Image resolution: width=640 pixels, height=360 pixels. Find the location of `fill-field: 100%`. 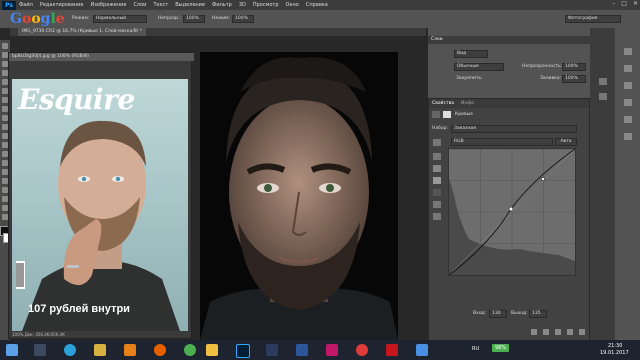

fill-field: 100% is located at coordinates (574, 79).